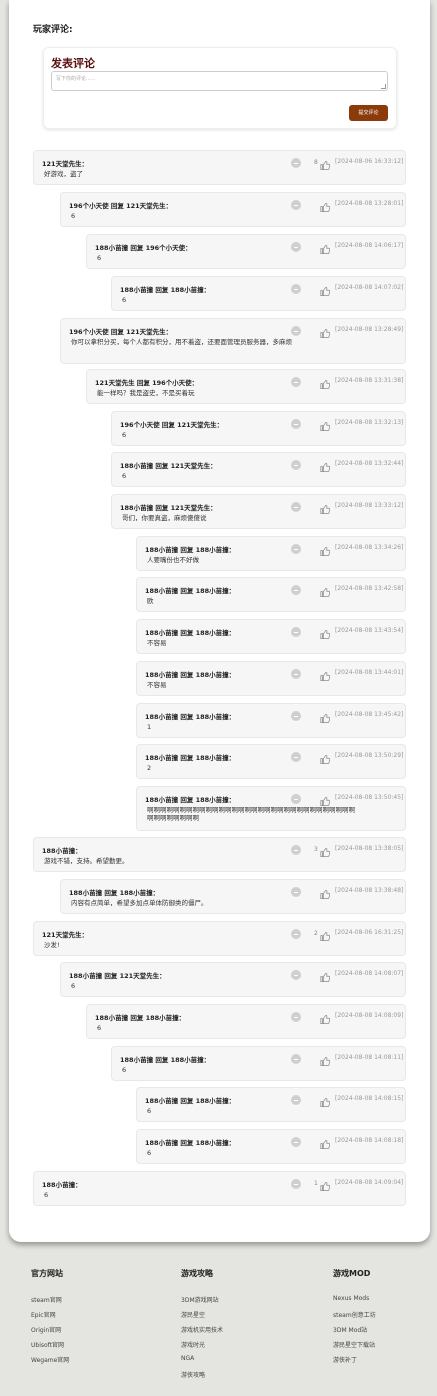 The width and height of the screenshot is (437, 1396). Describe the element at coordinates (219, 938) in the screenshot. I see `comment-item: 121天堂先生： 沙发! 2 [2024-08-06 16:31:25]` at that location.